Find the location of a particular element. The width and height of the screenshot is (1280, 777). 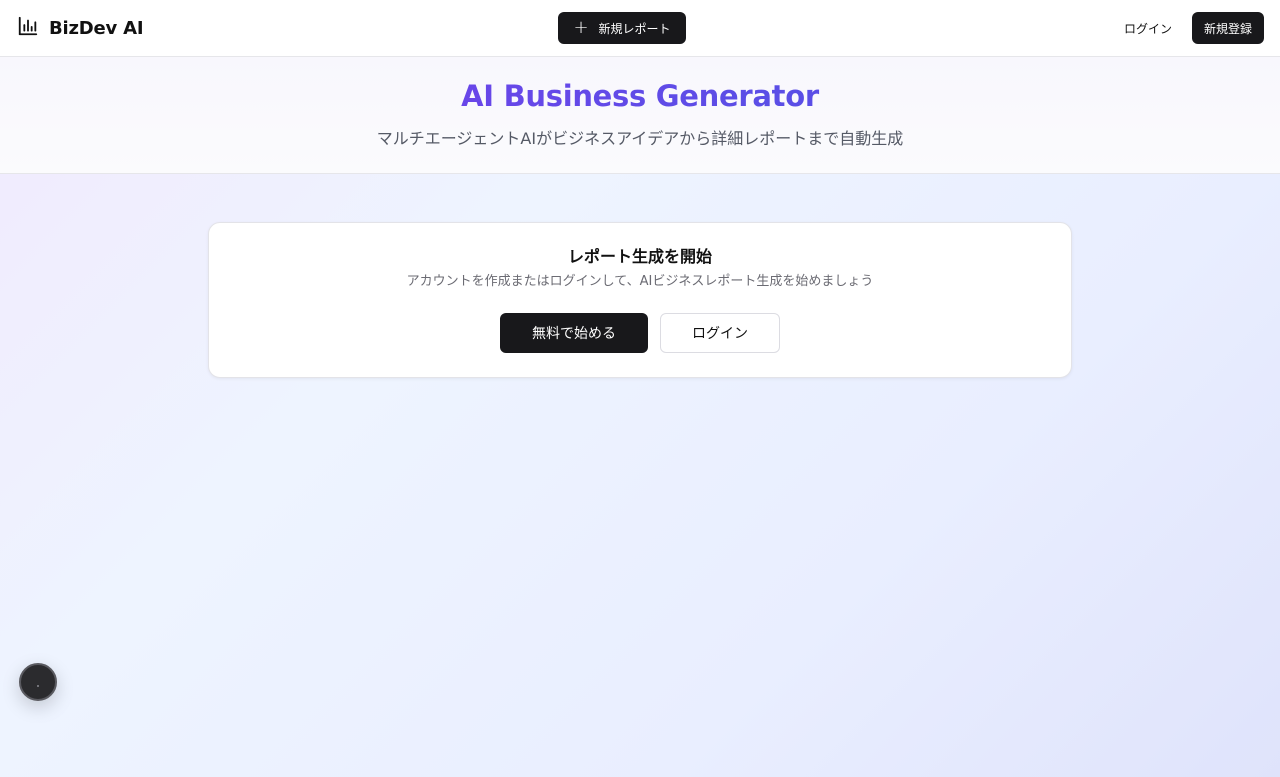

app-name: BizDev AI is located at coordinates (96, 28).